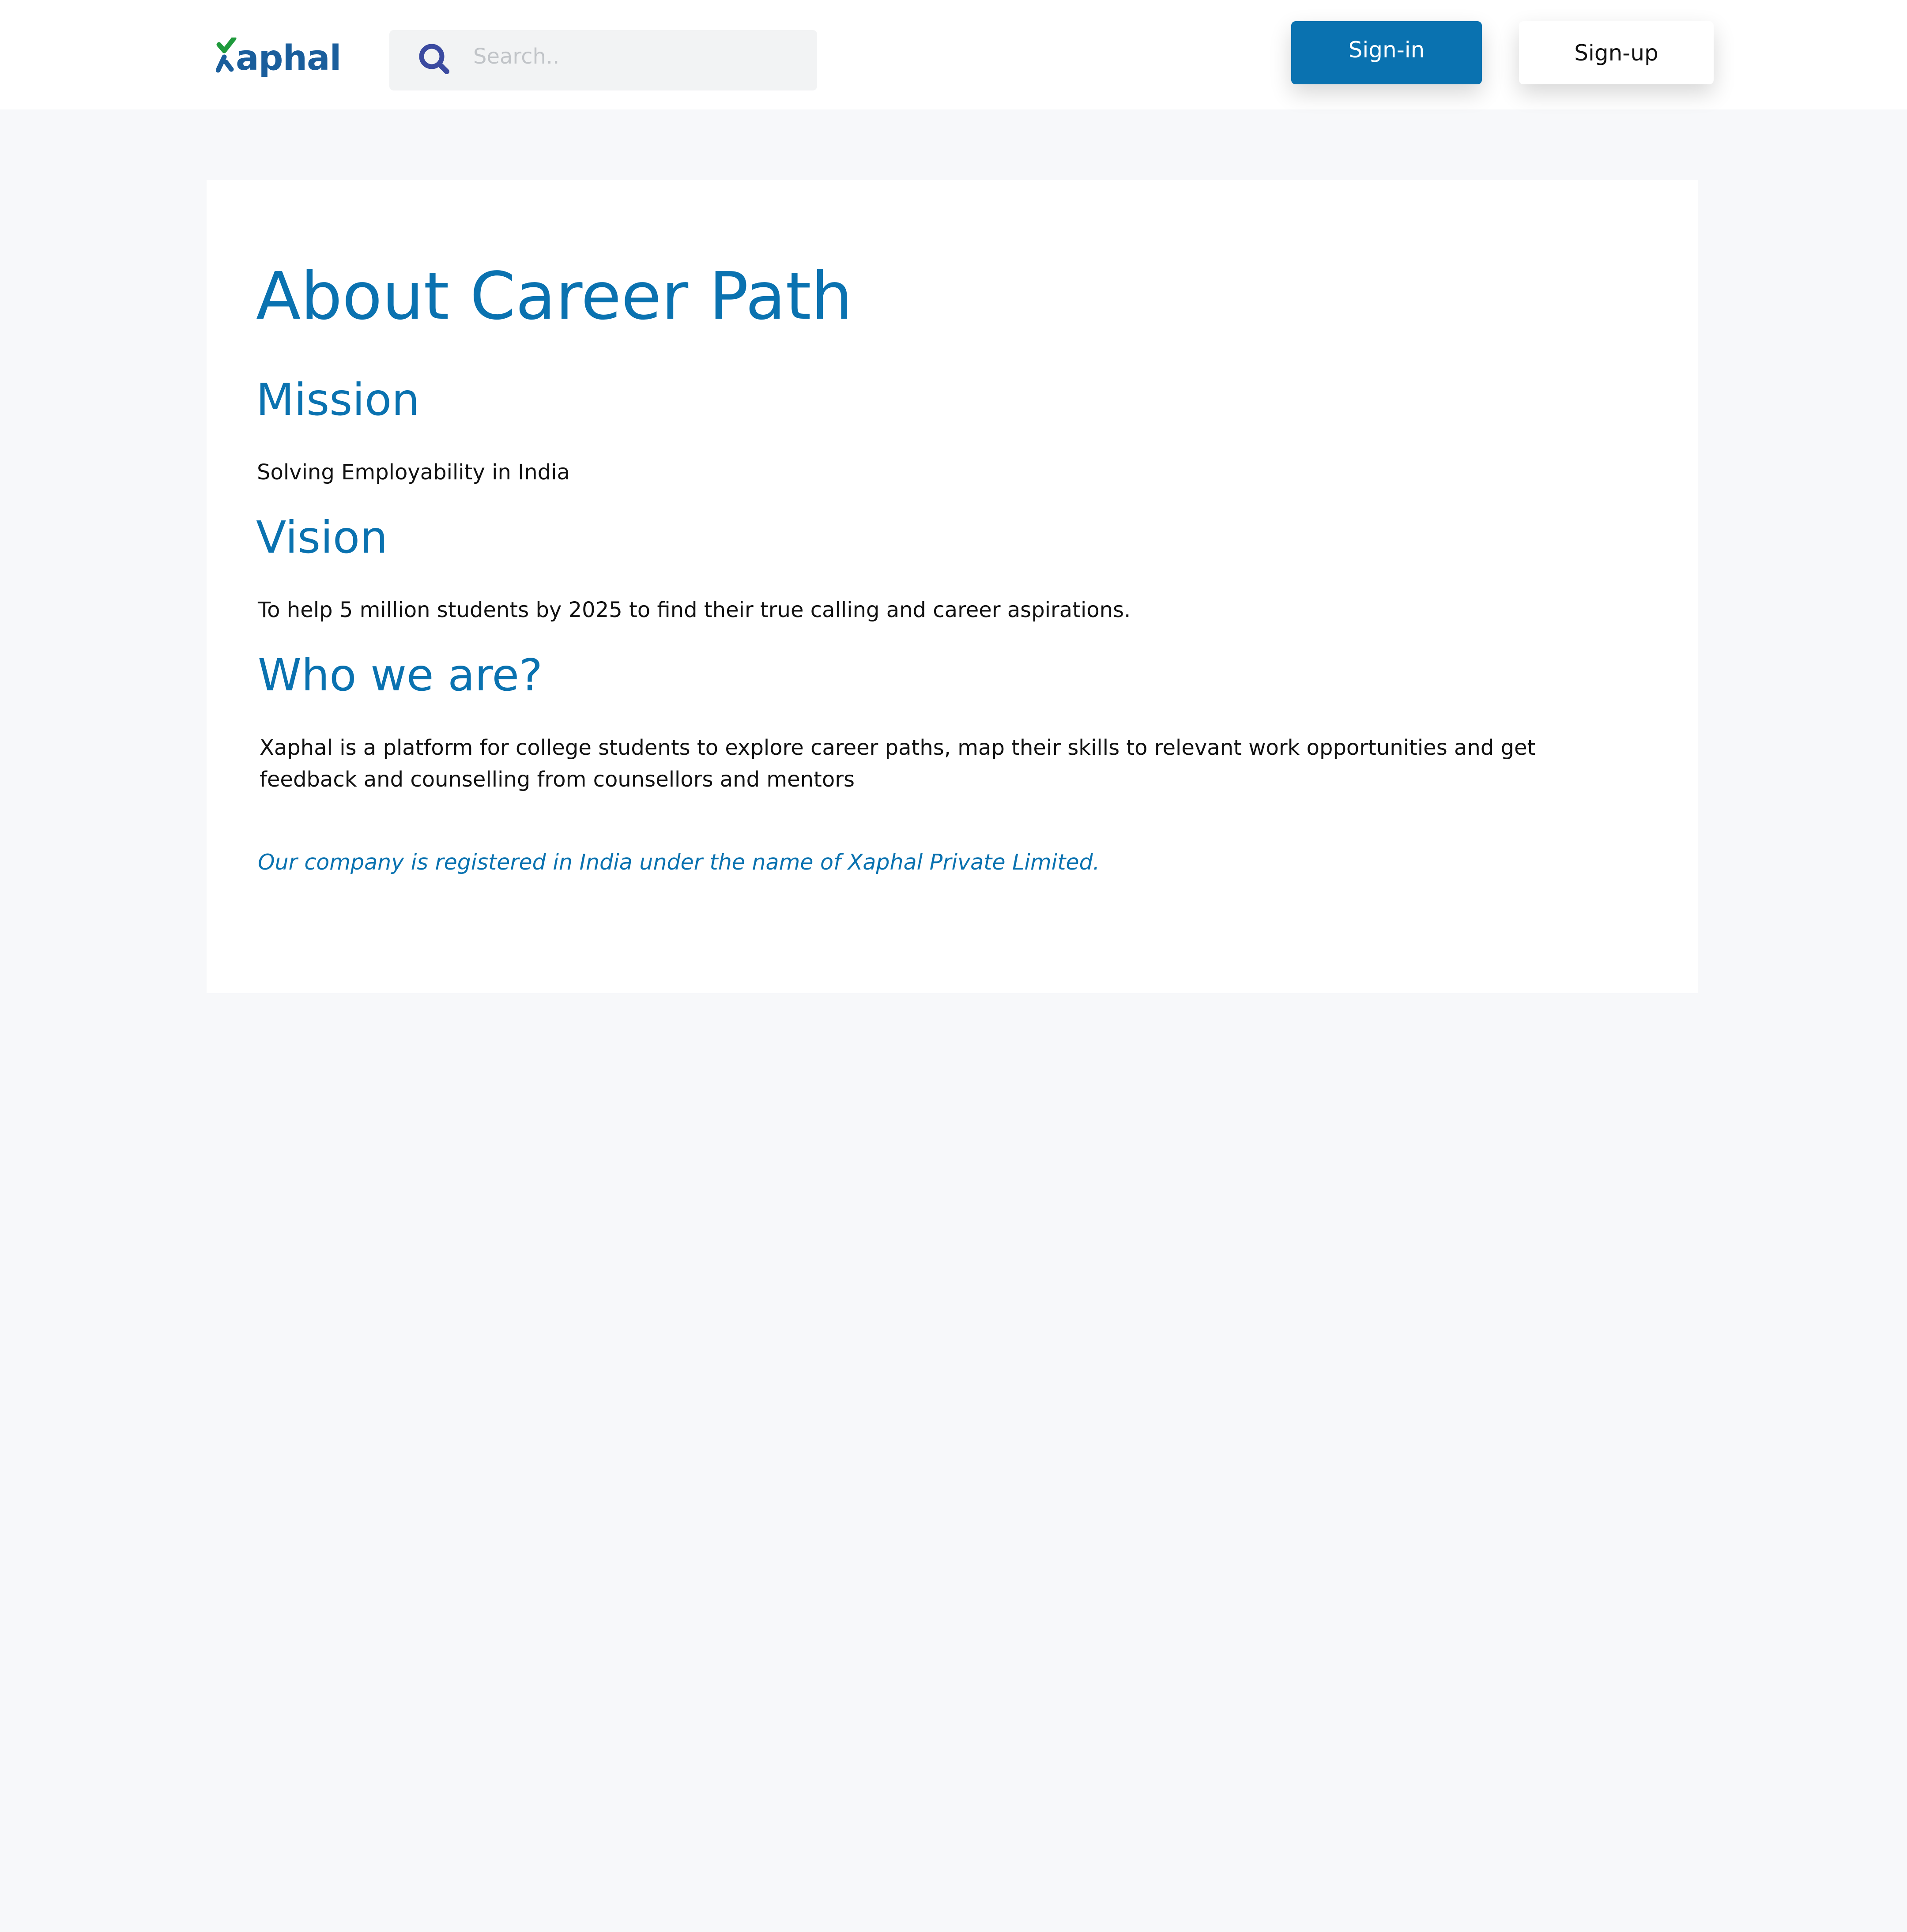 The height and width of the screenshot is (1932, 1907). Describe the element at coordinates (435, 60) in the screenshot. I see `search-icon` at that location.